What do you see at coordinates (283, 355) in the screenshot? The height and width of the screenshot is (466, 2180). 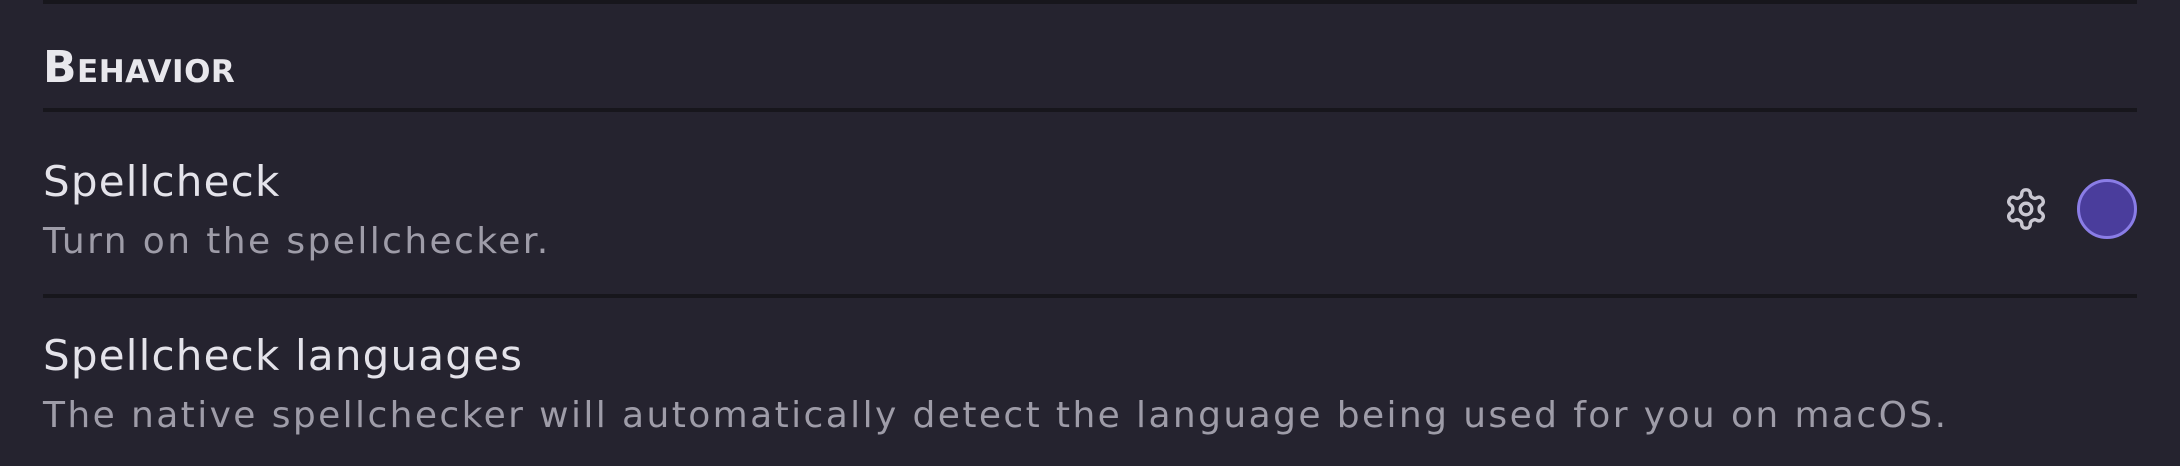 I see `setting-name: Spellcheck languages` at bounding box center [283, 355].